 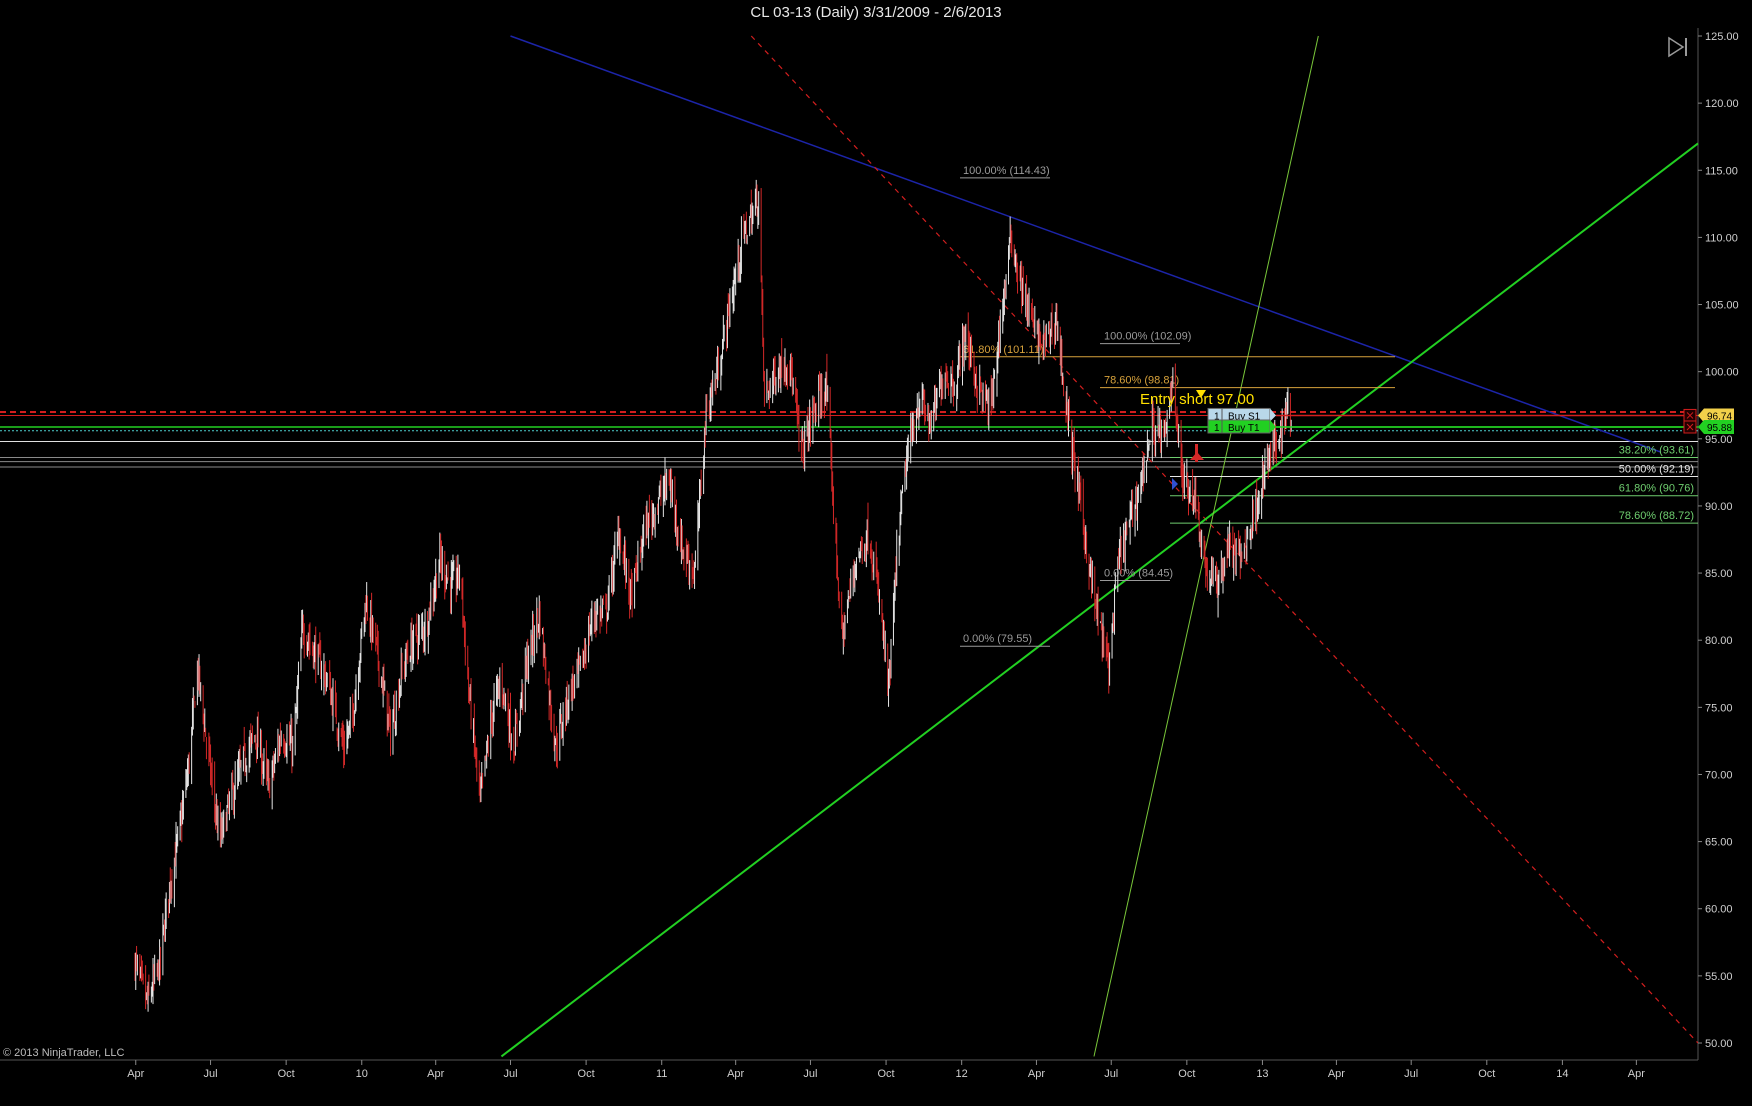 I want to click on y-tick-label: 110.00, so click(x=1721, y=238).